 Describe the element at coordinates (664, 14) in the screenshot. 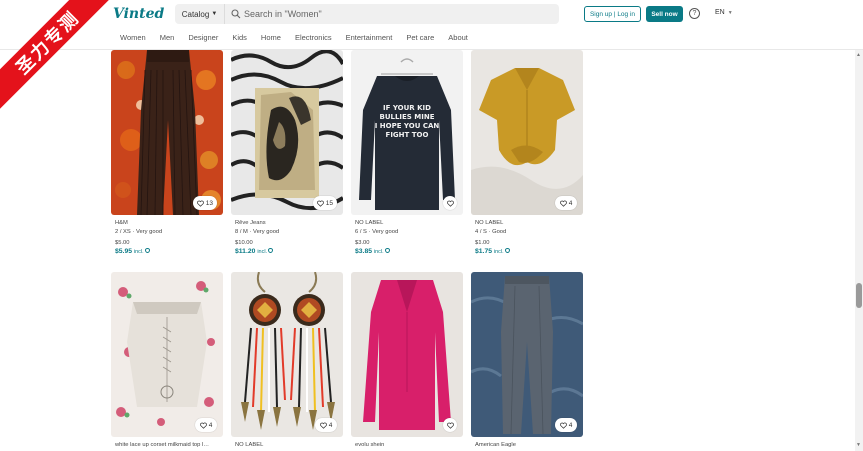

I see `sell-now-button: Sell now` at that location.